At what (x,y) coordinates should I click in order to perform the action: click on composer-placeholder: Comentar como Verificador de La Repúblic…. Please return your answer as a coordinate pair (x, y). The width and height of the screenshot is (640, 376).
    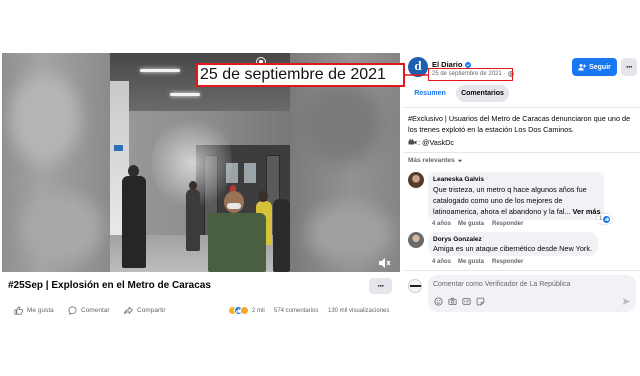
    Looking at the image, I should click on (501, 285).